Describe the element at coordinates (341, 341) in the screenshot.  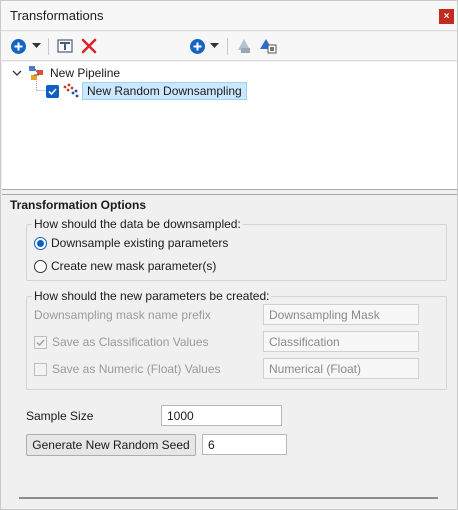
I see `classification-input: Classification` at that location.